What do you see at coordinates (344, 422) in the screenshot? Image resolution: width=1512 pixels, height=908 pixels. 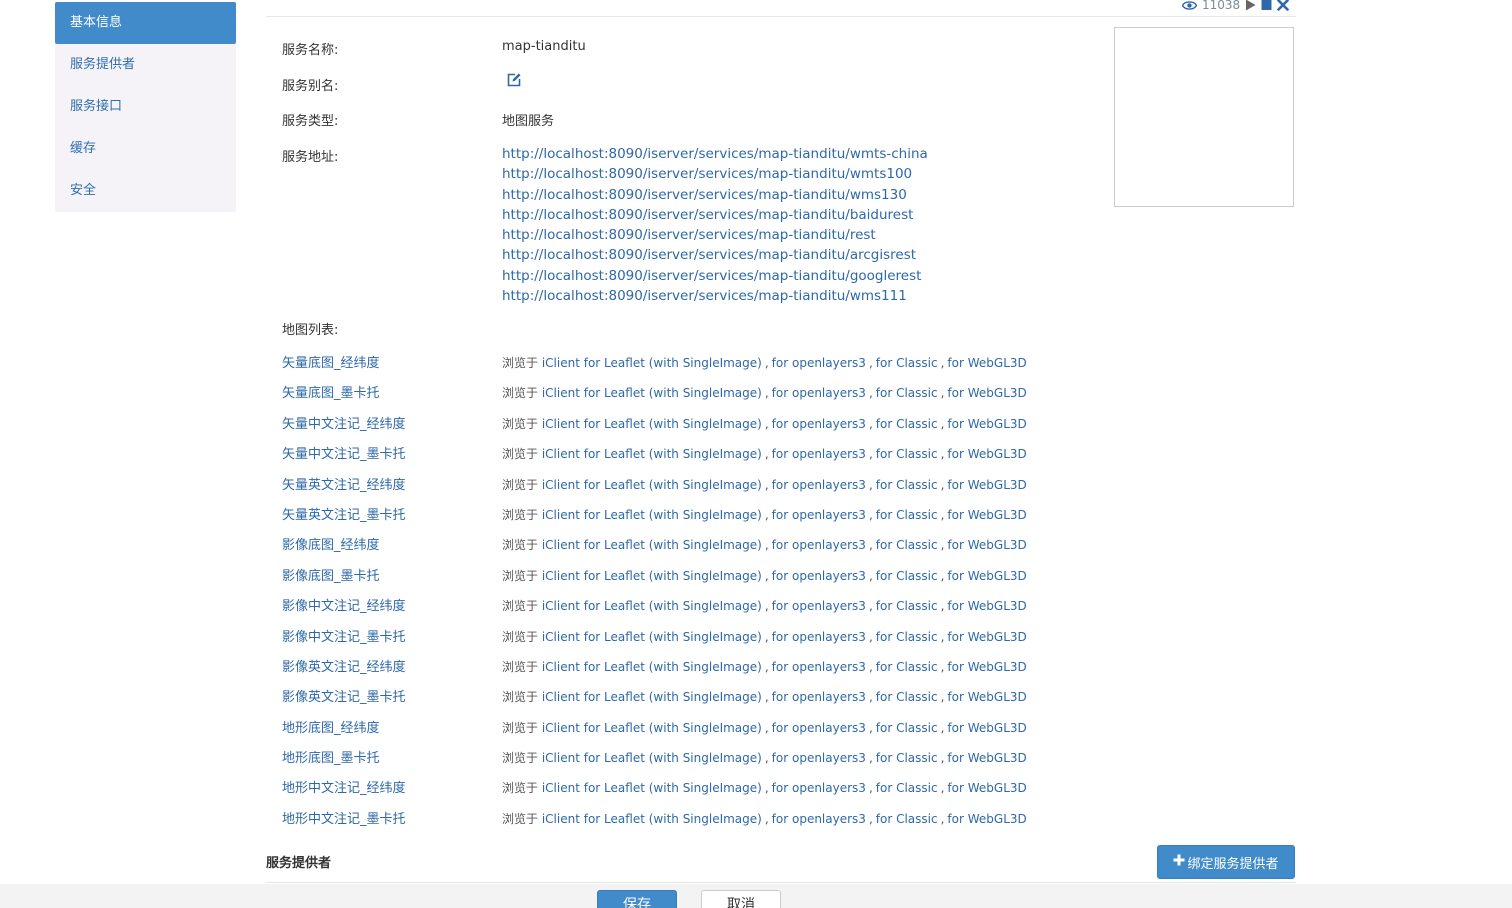 I see `map-name-link: 矢量中文注记_经纬度` at bounding box center [344, 422].